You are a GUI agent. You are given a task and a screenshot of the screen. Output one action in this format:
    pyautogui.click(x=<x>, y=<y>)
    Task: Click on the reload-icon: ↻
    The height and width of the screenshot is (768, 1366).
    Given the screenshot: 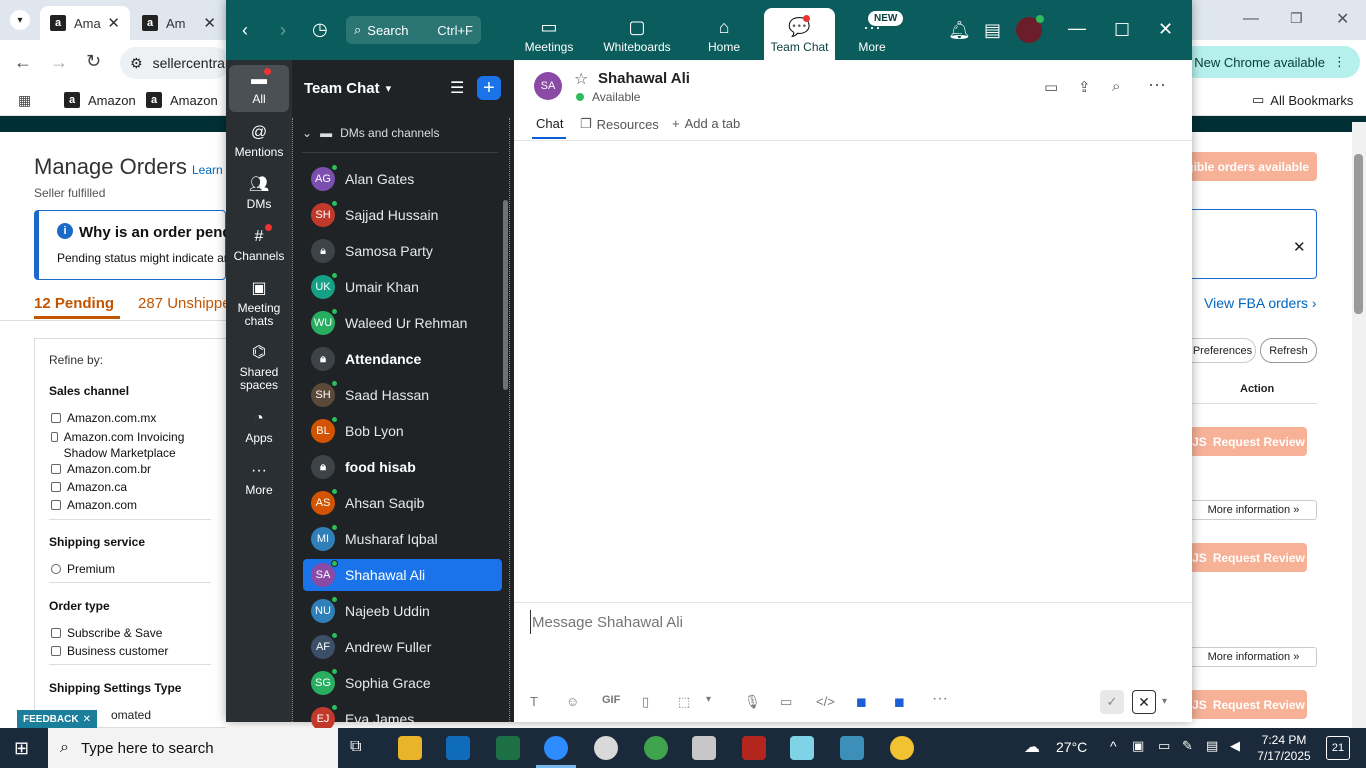 What is the action you would take?
    pyautogui.click(x=93, y=61)
    